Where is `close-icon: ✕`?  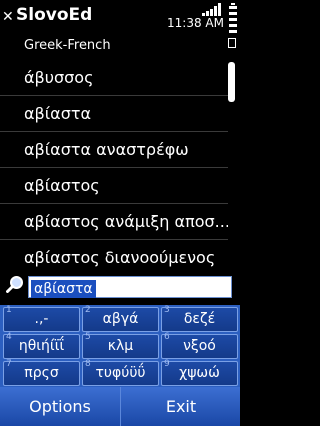 close-icon: ✕ is located at coordinates (8, 17).